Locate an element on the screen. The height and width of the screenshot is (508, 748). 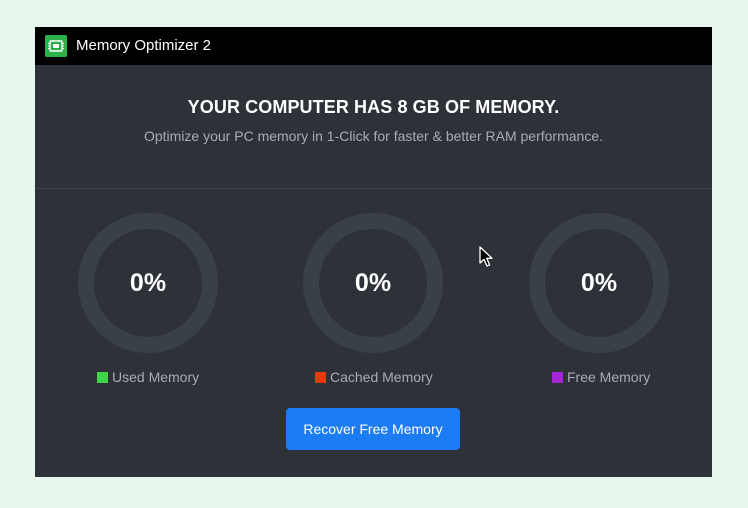
free-memory-gauge: 0% is located at coordinates (599, 283).